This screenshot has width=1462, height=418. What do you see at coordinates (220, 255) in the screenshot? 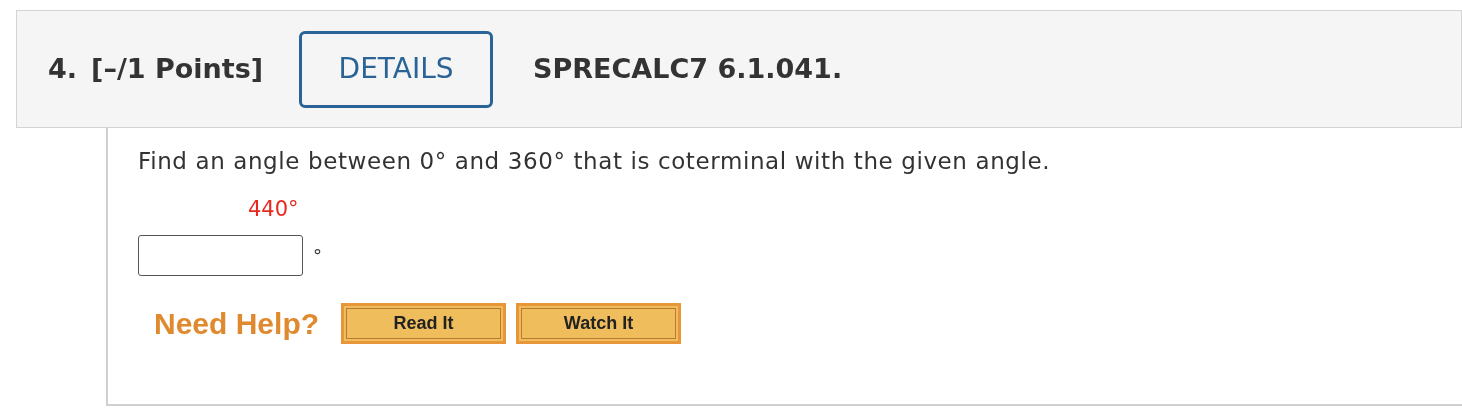
I see `answer-field` at bounding box center [220, 255].